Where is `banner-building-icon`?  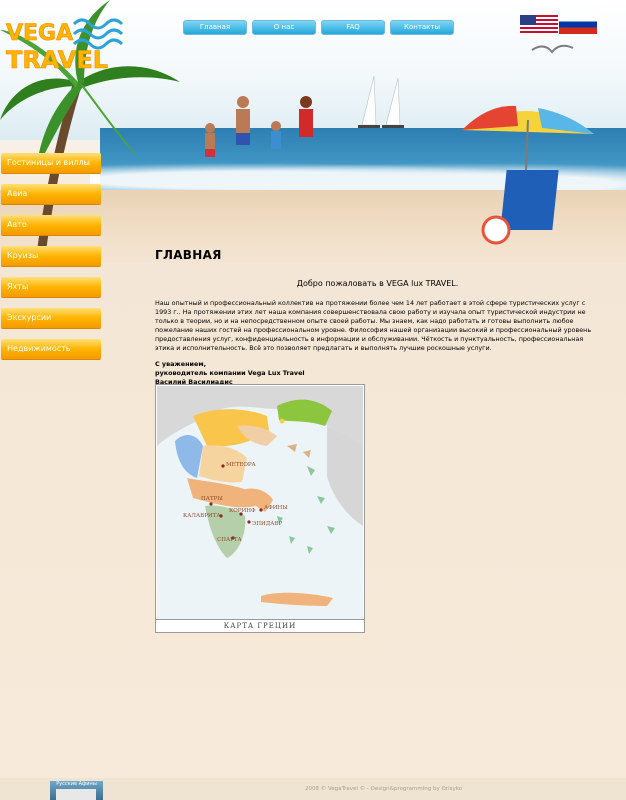
banner-building-icon is located at coordinates (76, 794).